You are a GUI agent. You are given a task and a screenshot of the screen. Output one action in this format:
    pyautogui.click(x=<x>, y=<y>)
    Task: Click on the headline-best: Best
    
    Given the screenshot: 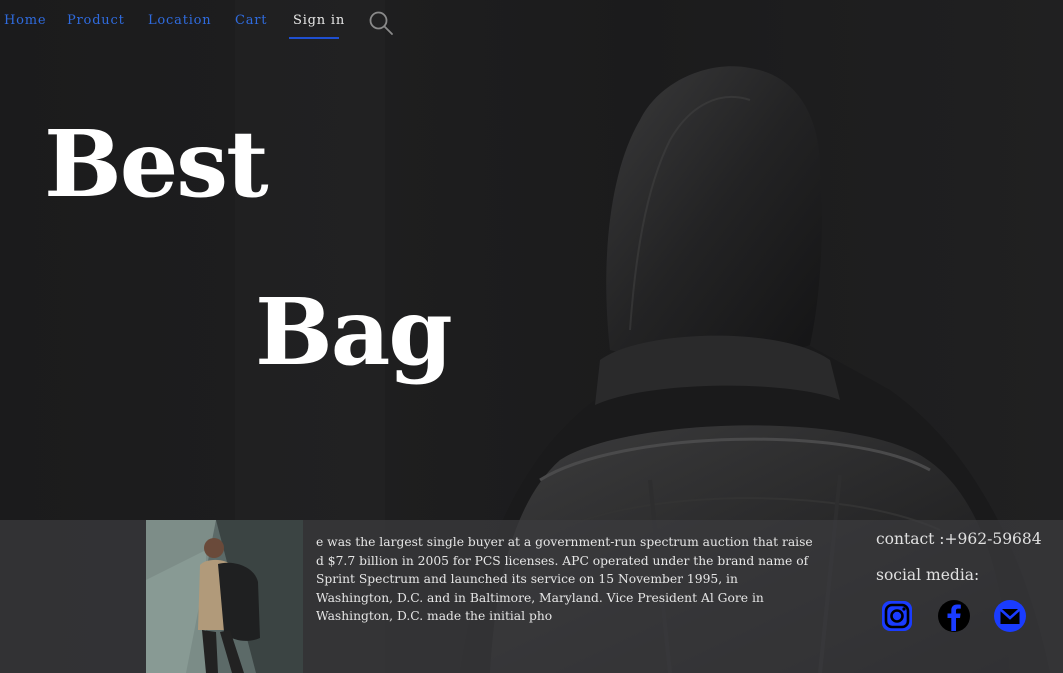 What is the action you would take?
    pyautogui.click(x=156, y=164)
    